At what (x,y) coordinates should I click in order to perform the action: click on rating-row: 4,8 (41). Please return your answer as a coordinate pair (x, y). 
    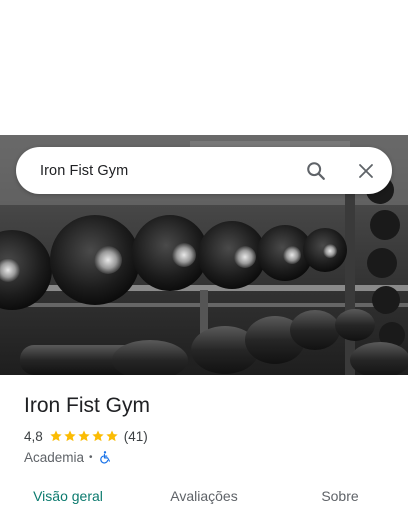
    Looking at the image, I should click on (209, 436).